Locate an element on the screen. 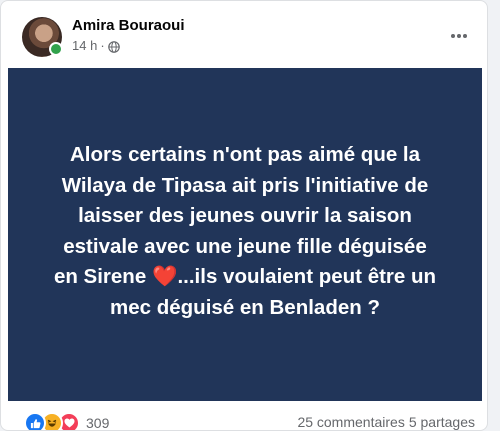  post-text-line: laisser des jeunes ouvrir la saison is located at coordinates (245, 215).